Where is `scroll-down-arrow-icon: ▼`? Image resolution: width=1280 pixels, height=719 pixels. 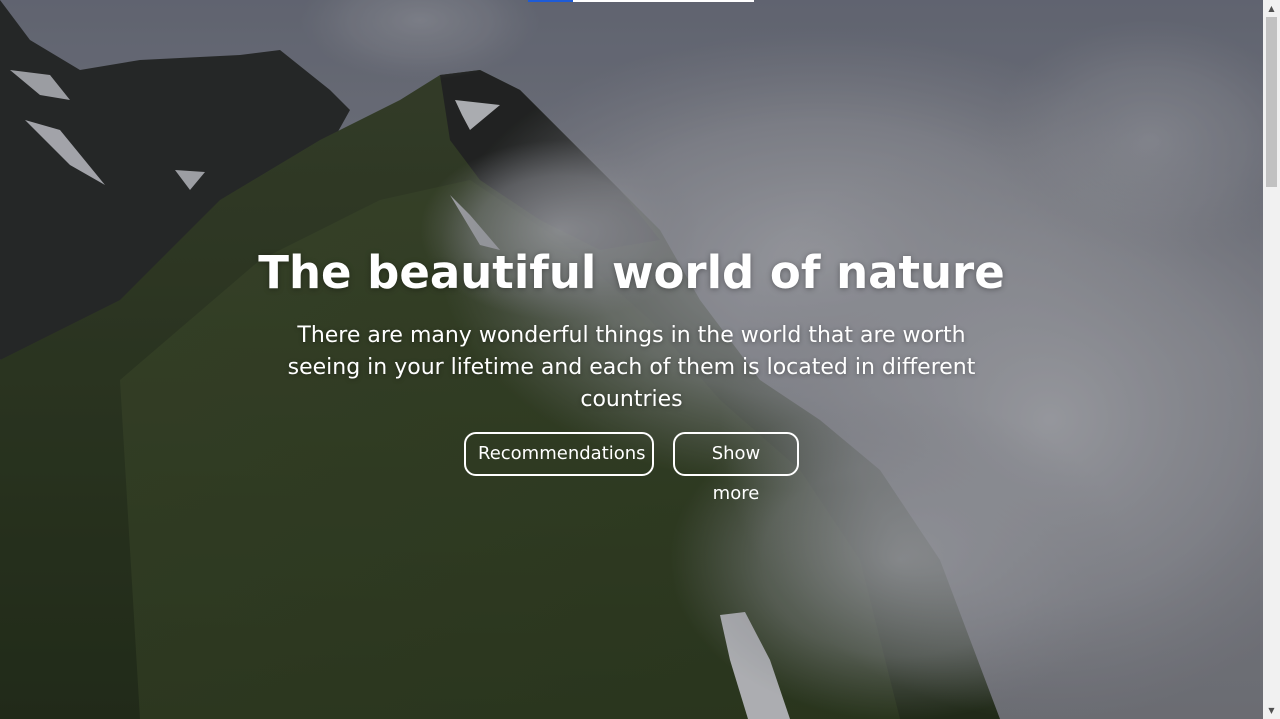 scroll-down-arrow-icon: ▼ is located at coordinates (1271, 710).